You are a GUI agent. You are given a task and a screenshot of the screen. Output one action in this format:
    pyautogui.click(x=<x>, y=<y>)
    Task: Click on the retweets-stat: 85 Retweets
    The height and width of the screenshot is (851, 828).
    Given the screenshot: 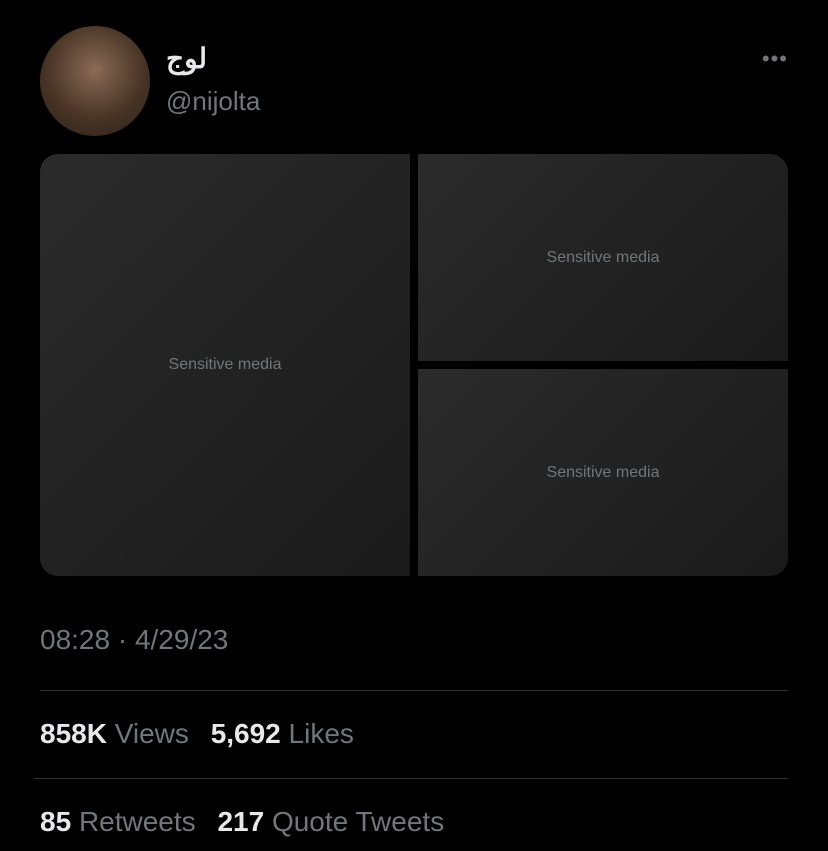 What is the action you would take?
    pyautogui.click(x=125, y=821)
    